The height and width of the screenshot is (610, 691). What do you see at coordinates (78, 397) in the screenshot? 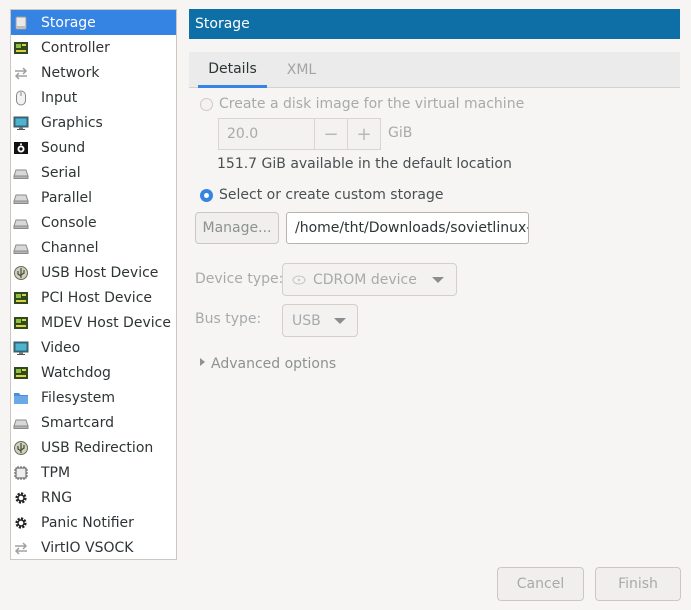
I see `sidebar-item-label: Filesystem` at bounding box center [78, 397].